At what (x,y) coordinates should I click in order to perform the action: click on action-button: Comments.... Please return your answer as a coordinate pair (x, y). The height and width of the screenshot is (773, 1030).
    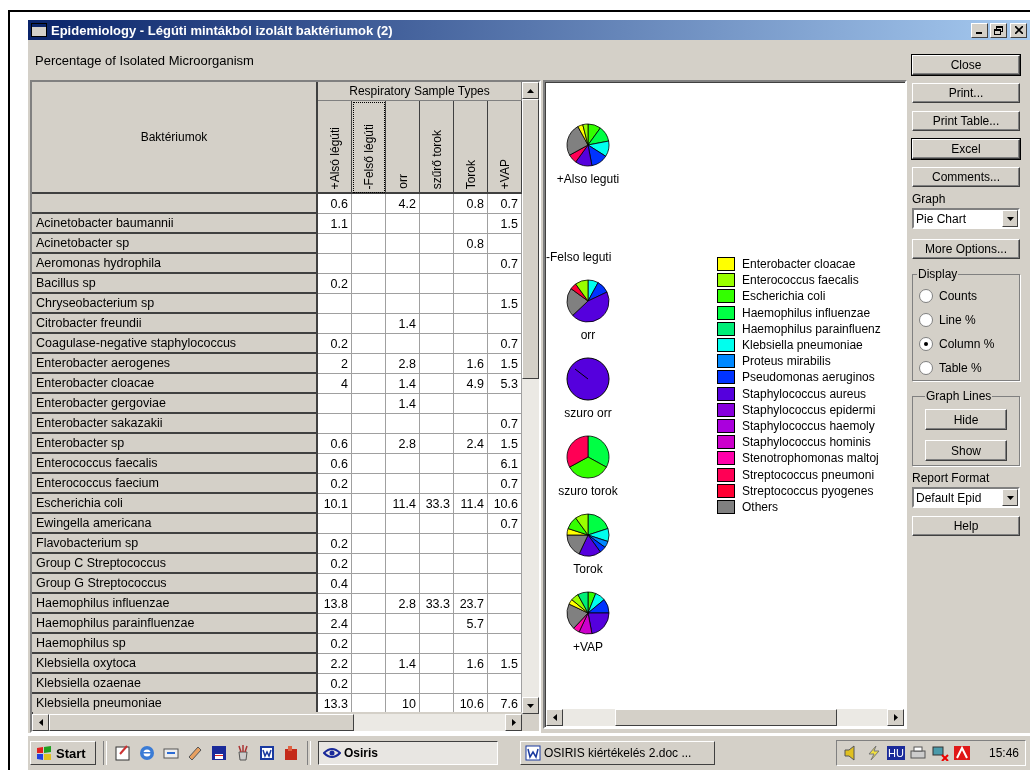
    Looking at the image, I should click on (966, 177).